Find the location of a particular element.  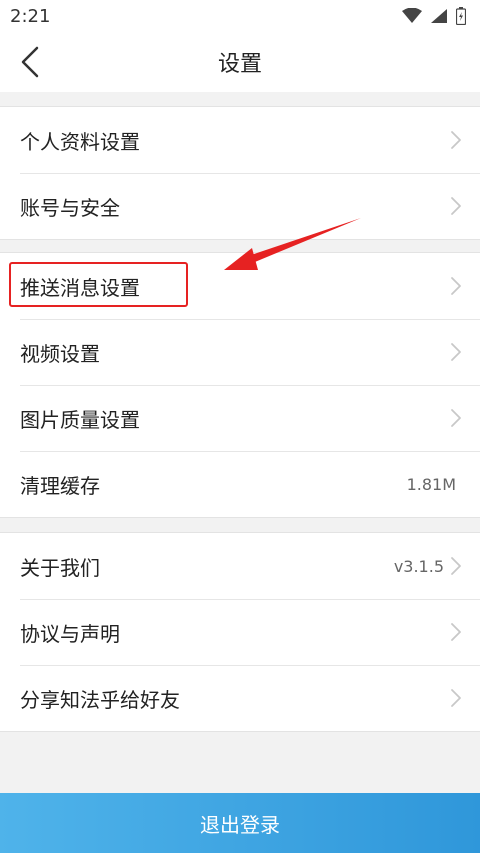

back-button is located at coordinates (30, 62).